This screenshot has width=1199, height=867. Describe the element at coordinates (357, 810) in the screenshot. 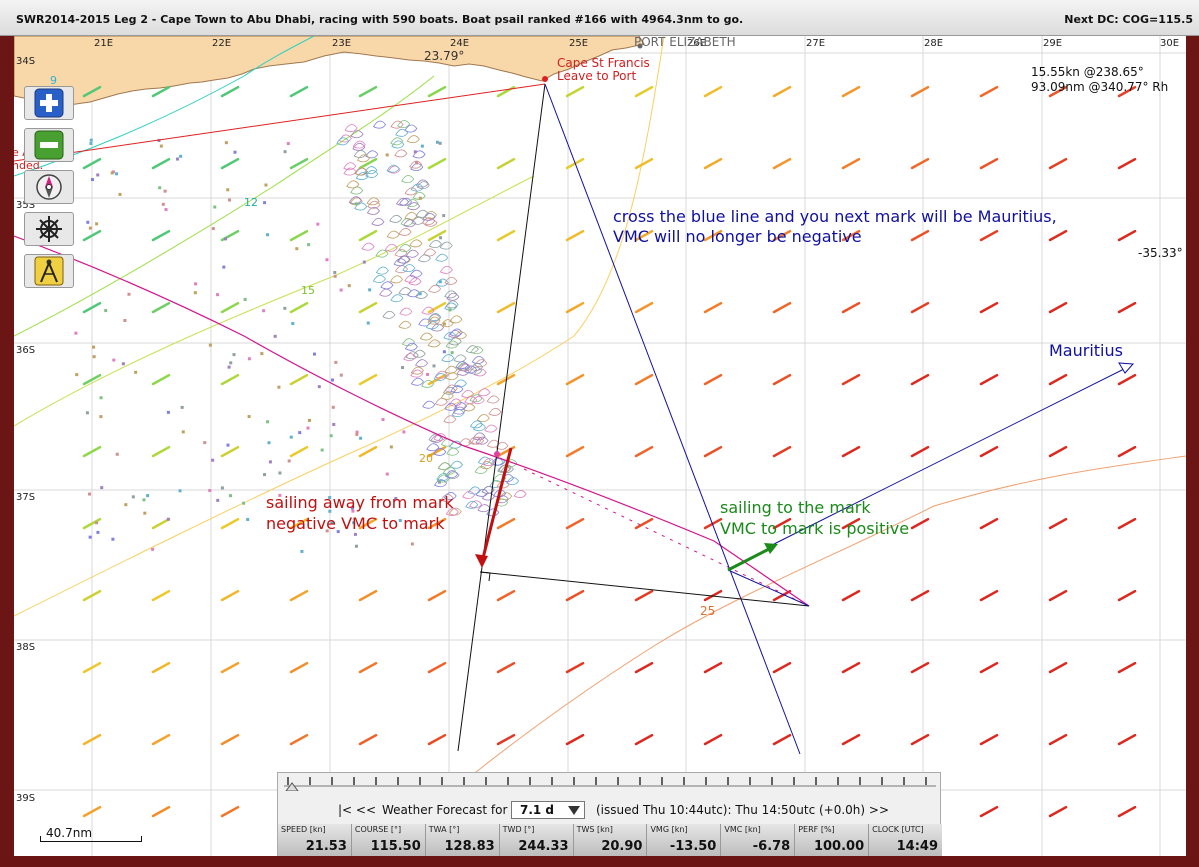

I see `forecast-prev-buttons: |< <<` at that location.